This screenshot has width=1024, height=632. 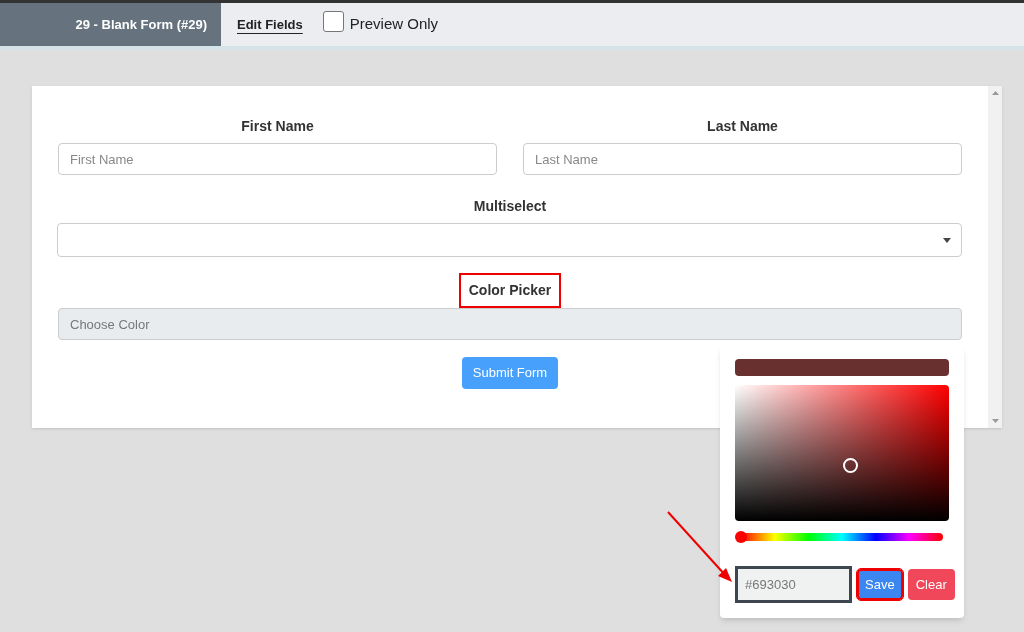 I want to click on text-field: Last Name, so click(x=742, y=159).